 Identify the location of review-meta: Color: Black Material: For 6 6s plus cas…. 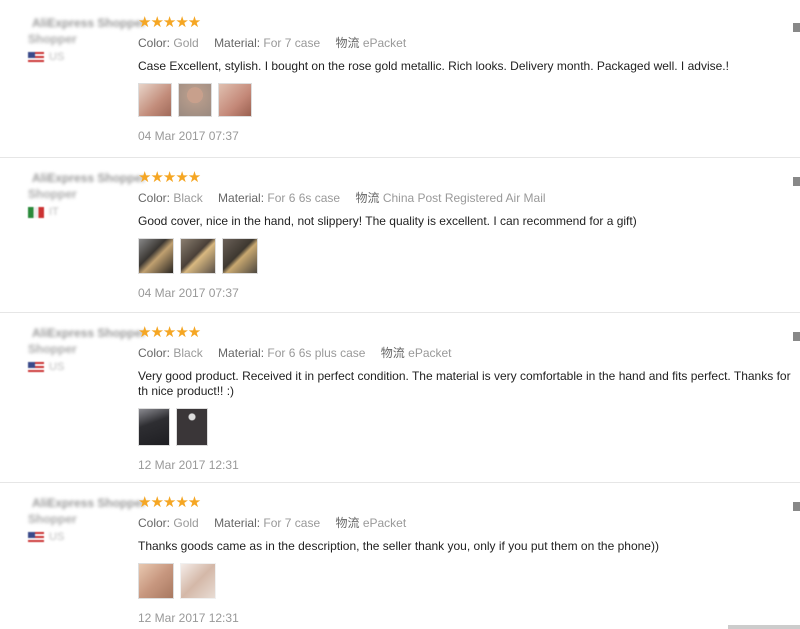
(469, 353).